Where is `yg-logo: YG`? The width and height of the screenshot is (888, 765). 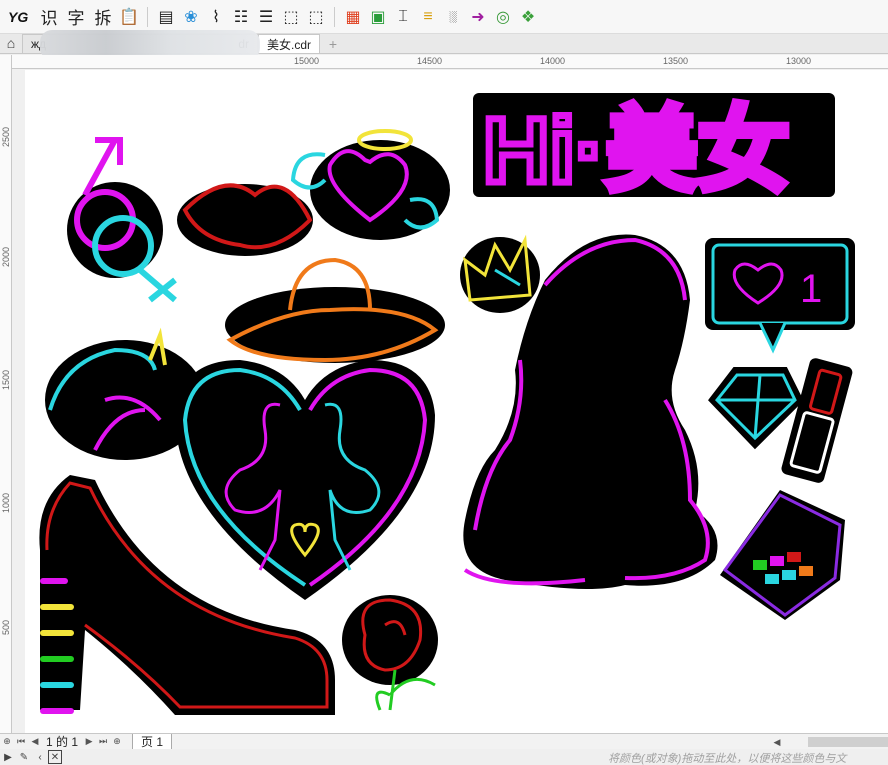 yg-logo: YG is located at coordinates (21, 17).